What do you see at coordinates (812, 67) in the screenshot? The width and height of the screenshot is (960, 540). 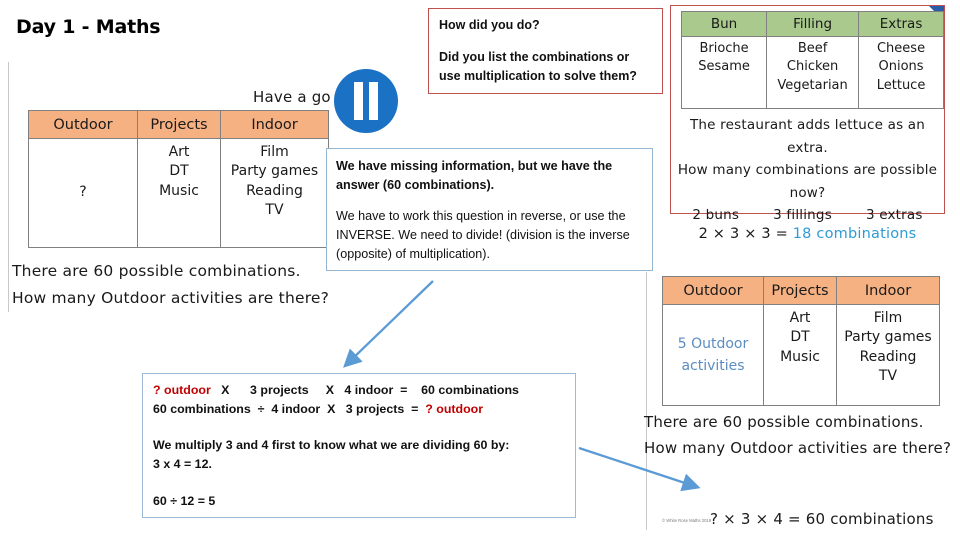 I see `filling-item: Chicken` at bounding box center [812, 67].